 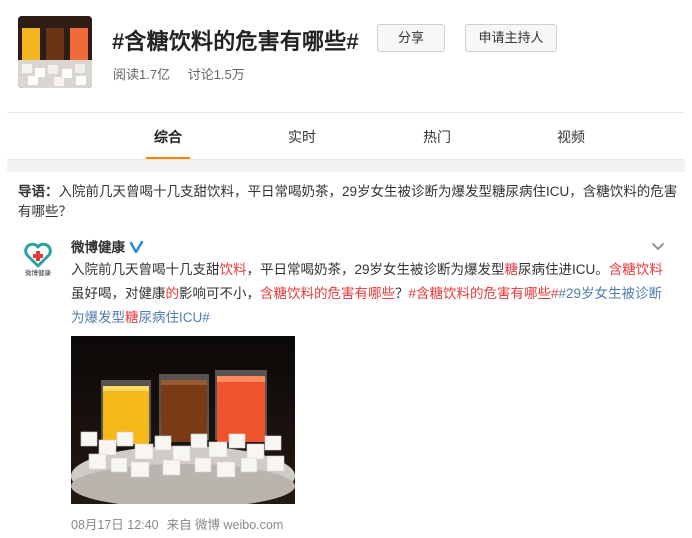 I want to click on intro-label: 导语：, so click(x=38, y=191).